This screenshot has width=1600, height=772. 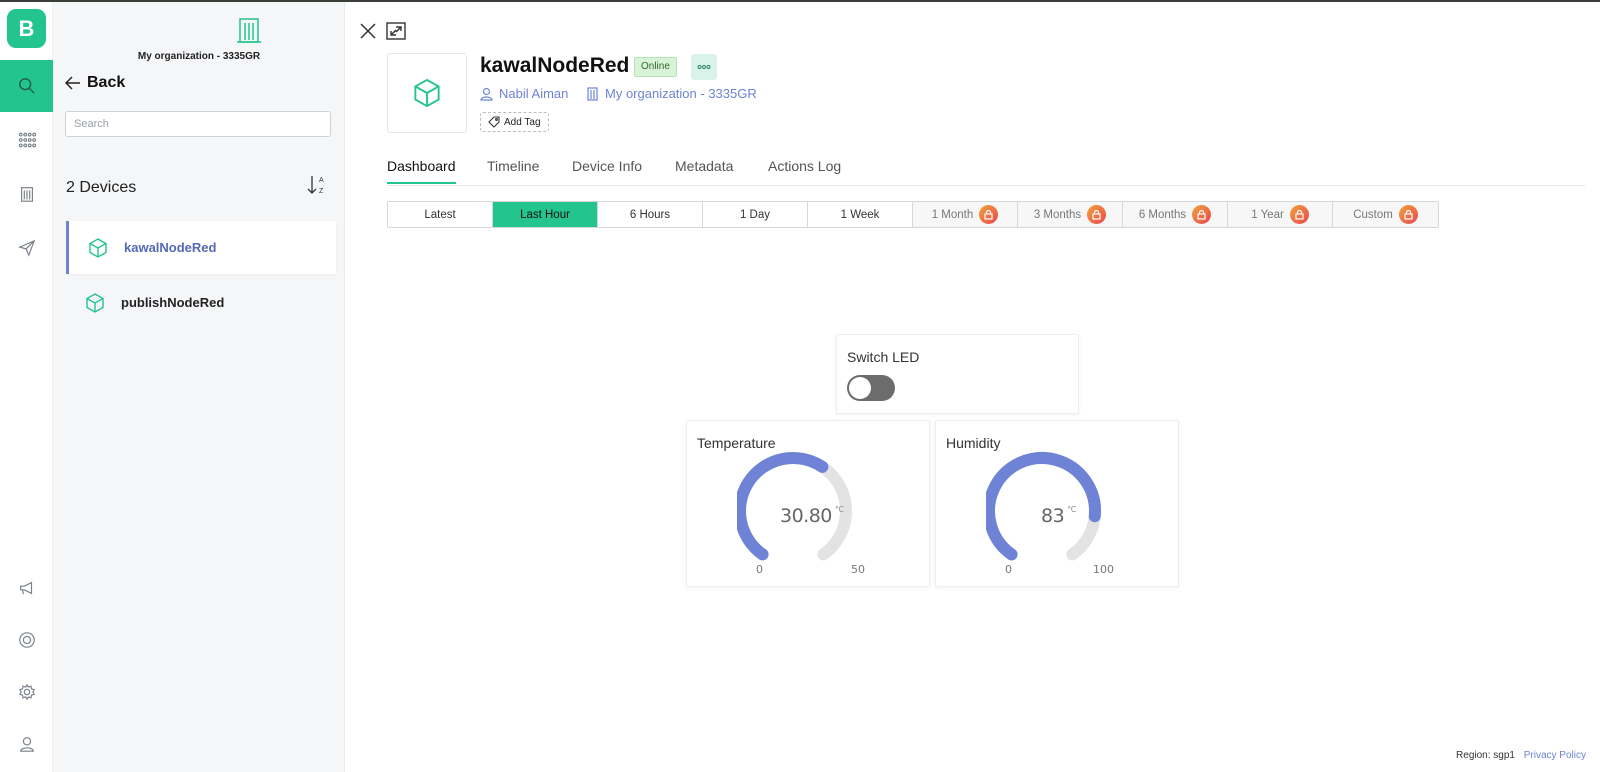 What do you see at coordinates (72, 83) in the screenshot?
I see `arrow-left-icon` at bounding box center [72, 83].